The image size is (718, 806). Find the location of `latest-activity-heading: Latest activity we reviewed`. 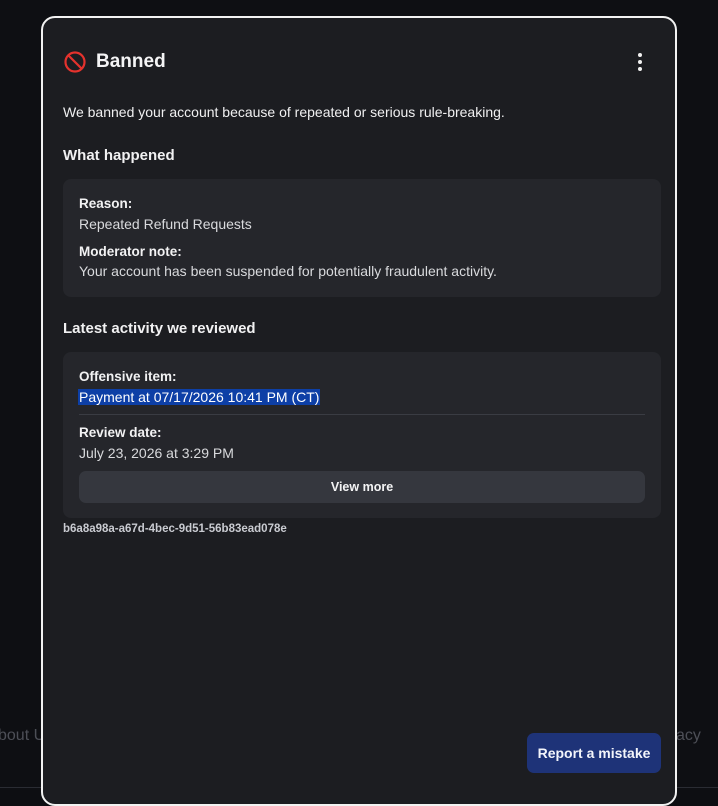

latest-activity-heading: Latest activity we reviewed is located at coordinates (159, 328).